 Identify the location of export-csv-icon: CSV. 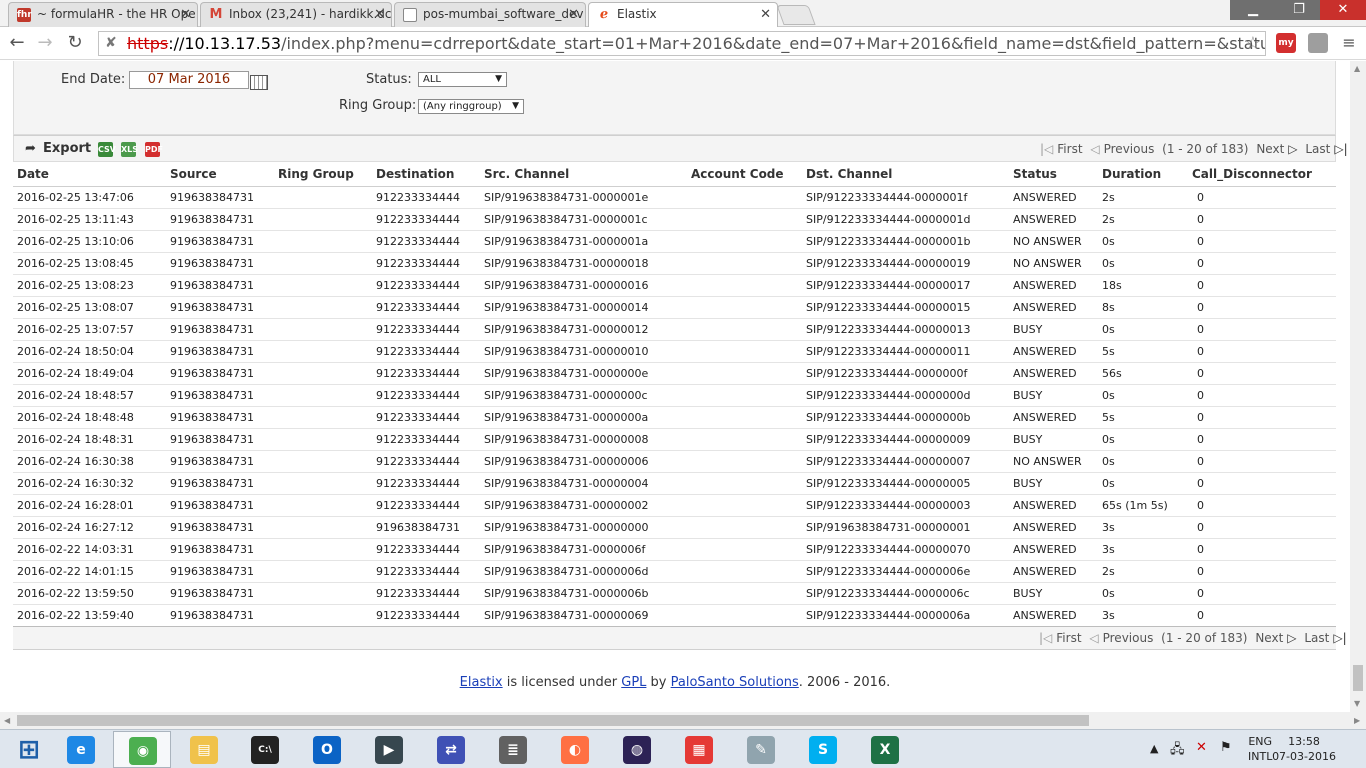
(107, 149).